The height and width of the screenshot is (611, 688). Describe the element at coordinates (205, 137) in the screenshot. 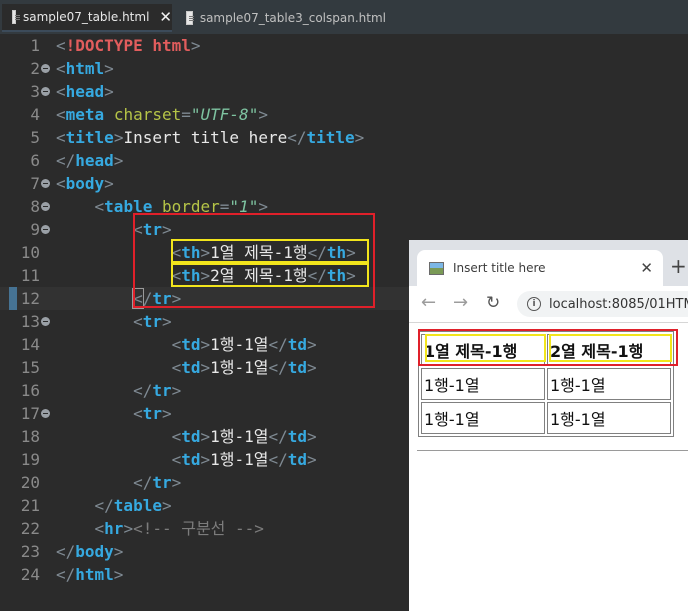

I see `title-text: Insert title here` at that location.